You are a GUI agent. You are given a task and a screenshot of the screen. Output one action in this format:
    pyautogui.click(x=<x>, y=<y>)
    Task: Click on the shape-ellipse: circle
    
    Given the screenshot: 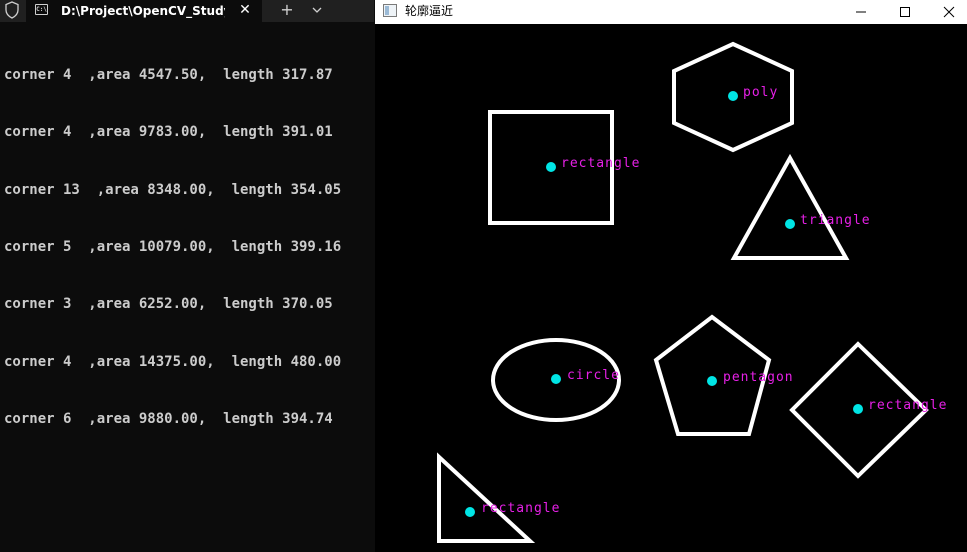 What is the action you would take?
    pyautogui.click(x=556, y=380)
    